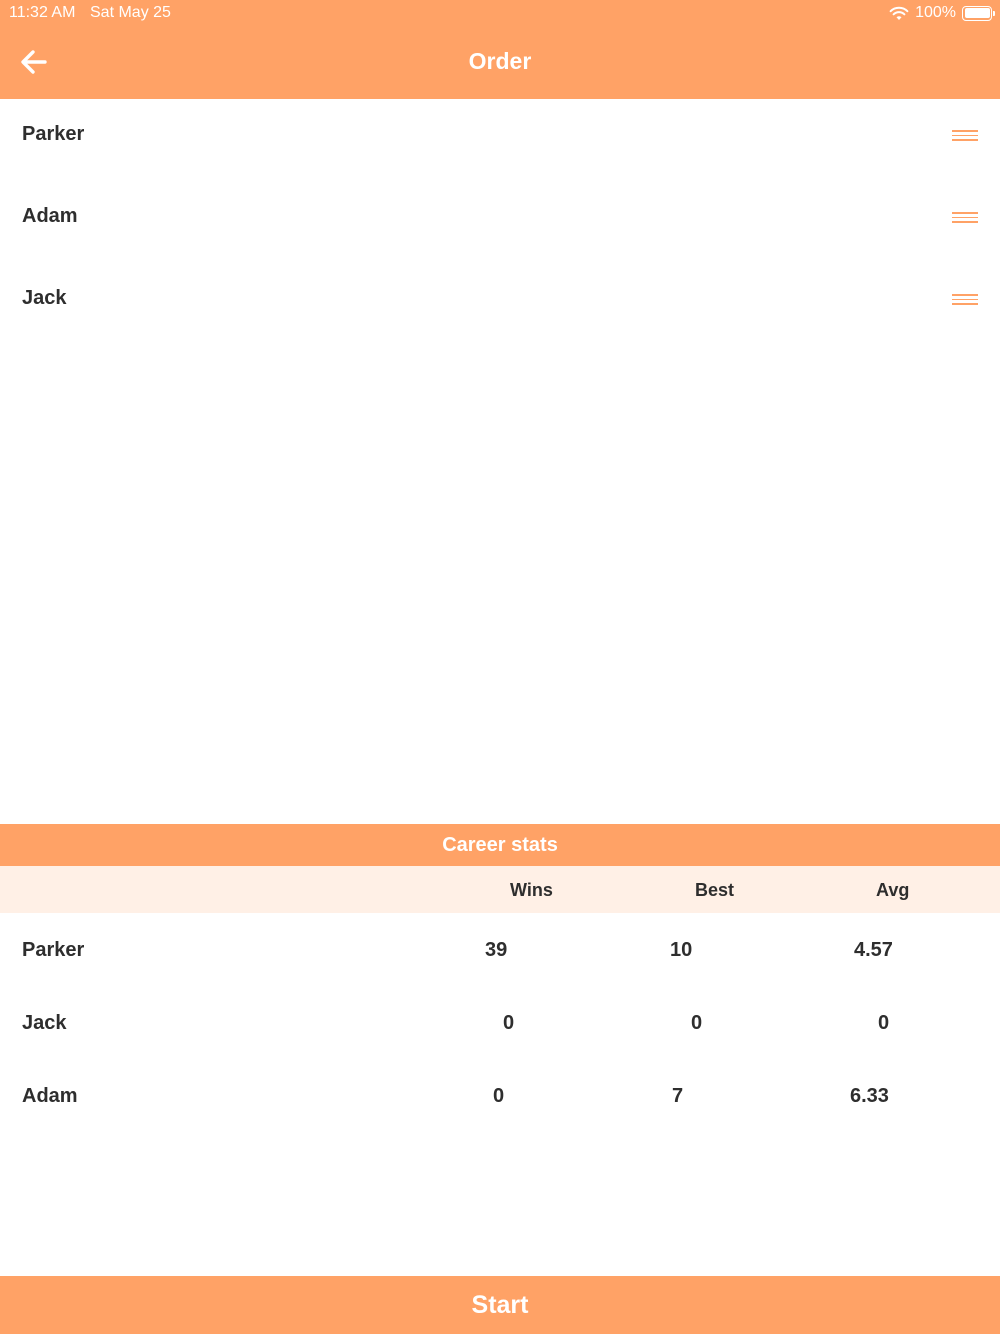 Image resolution: width=1000 pixels, height=1334 pixels. I want to click on status-time: 11:32 AM, so click(42, 12).